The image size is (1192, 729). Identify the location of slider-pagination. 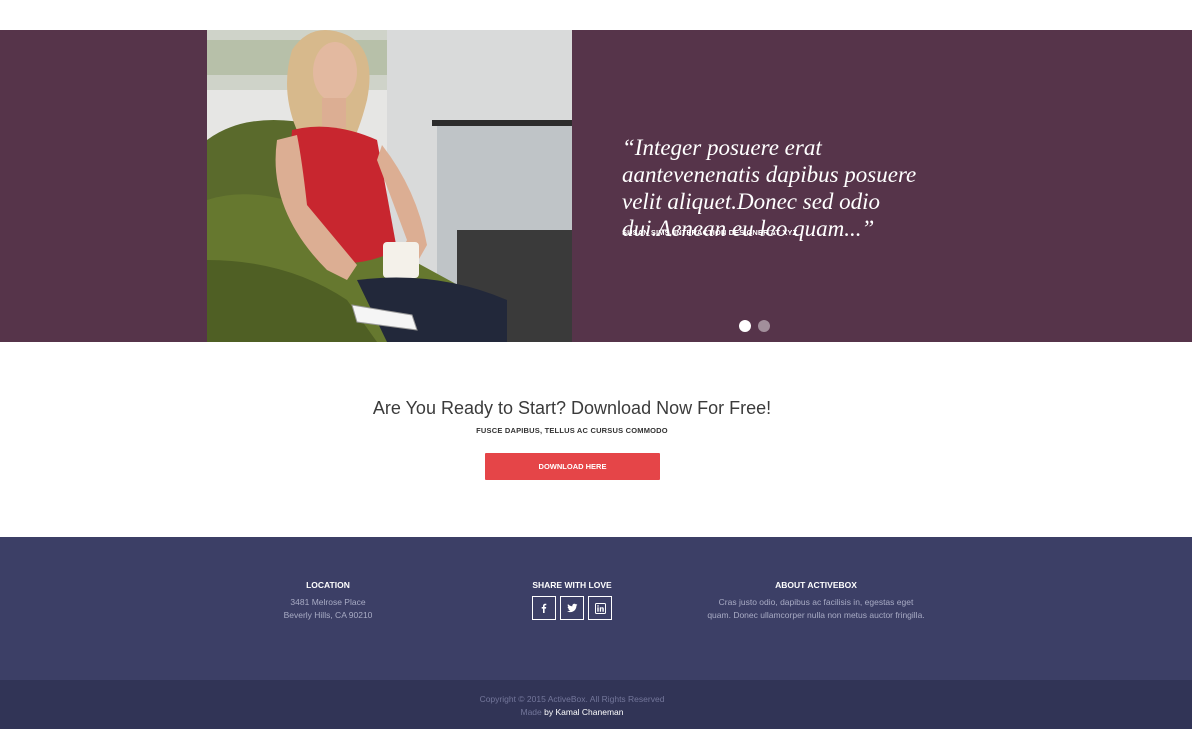
(754, 326).